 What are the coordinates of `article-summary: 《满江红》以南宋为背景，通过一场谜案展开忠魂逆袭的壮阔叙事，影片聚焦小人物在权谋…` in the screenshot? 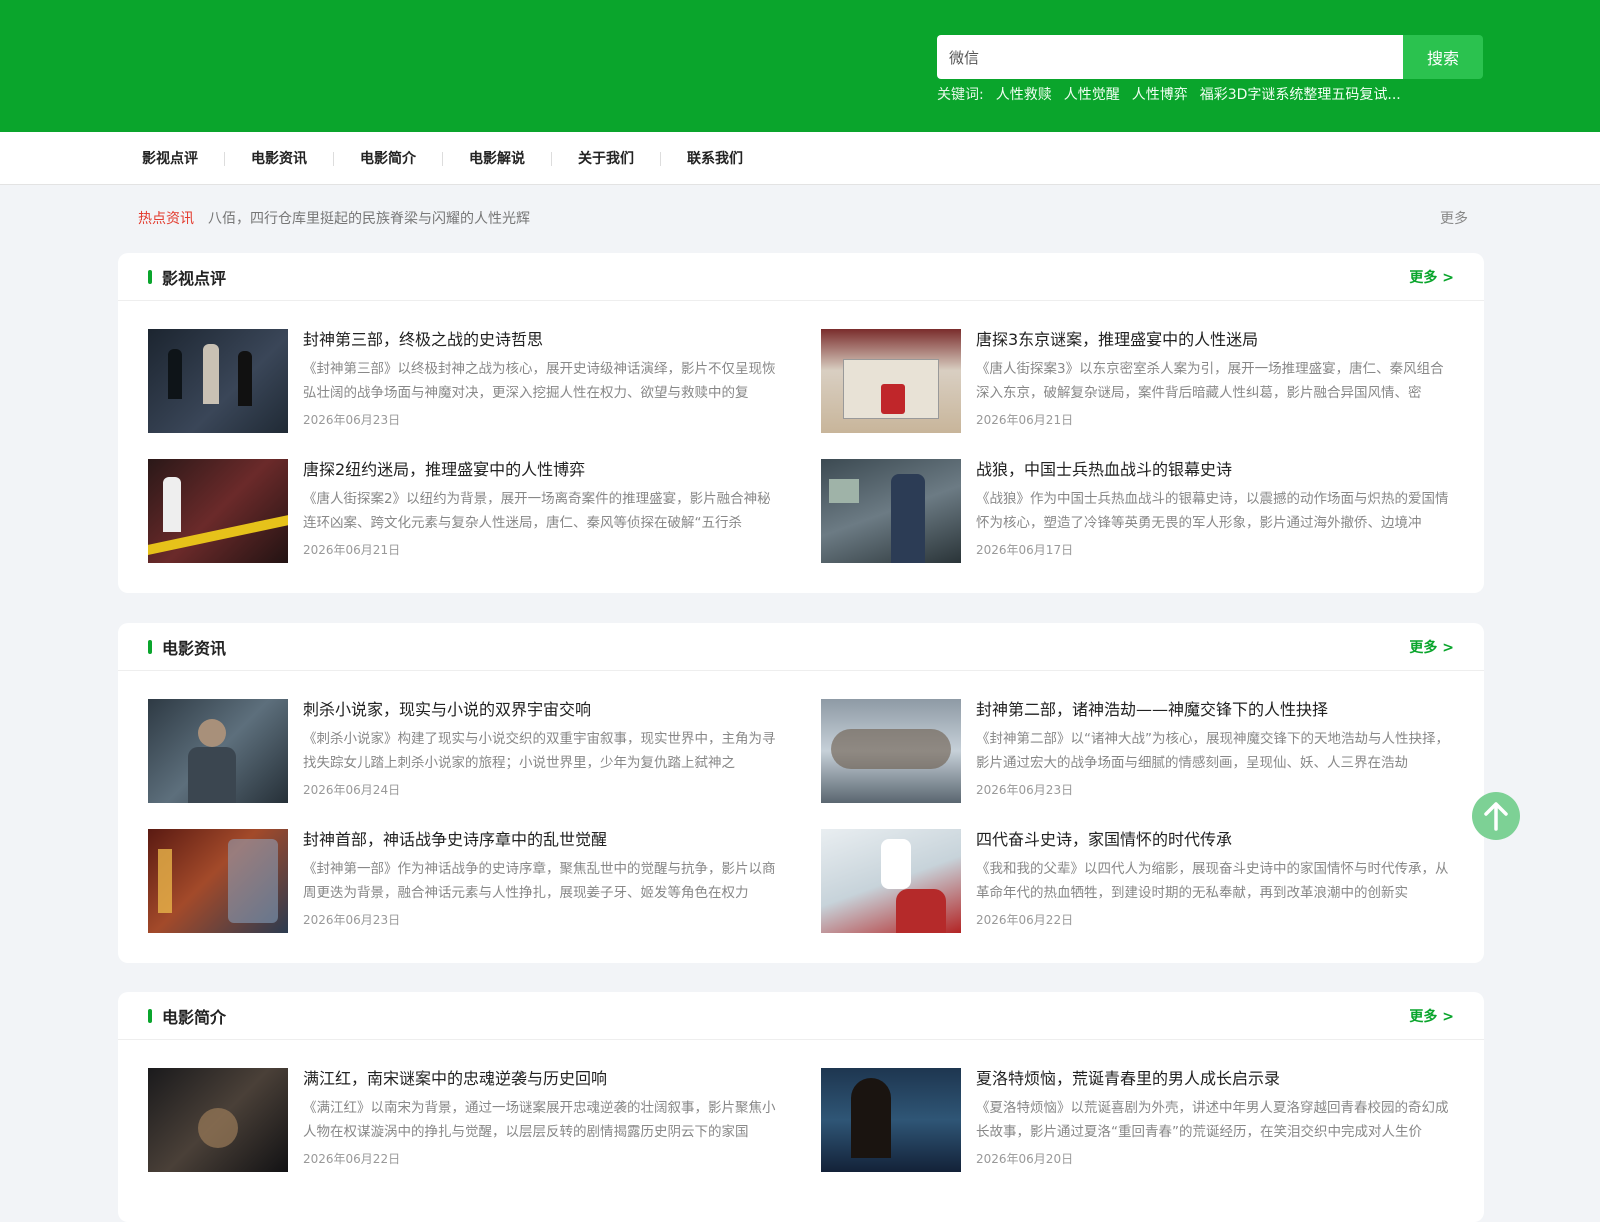 It's located at (539, 1120).